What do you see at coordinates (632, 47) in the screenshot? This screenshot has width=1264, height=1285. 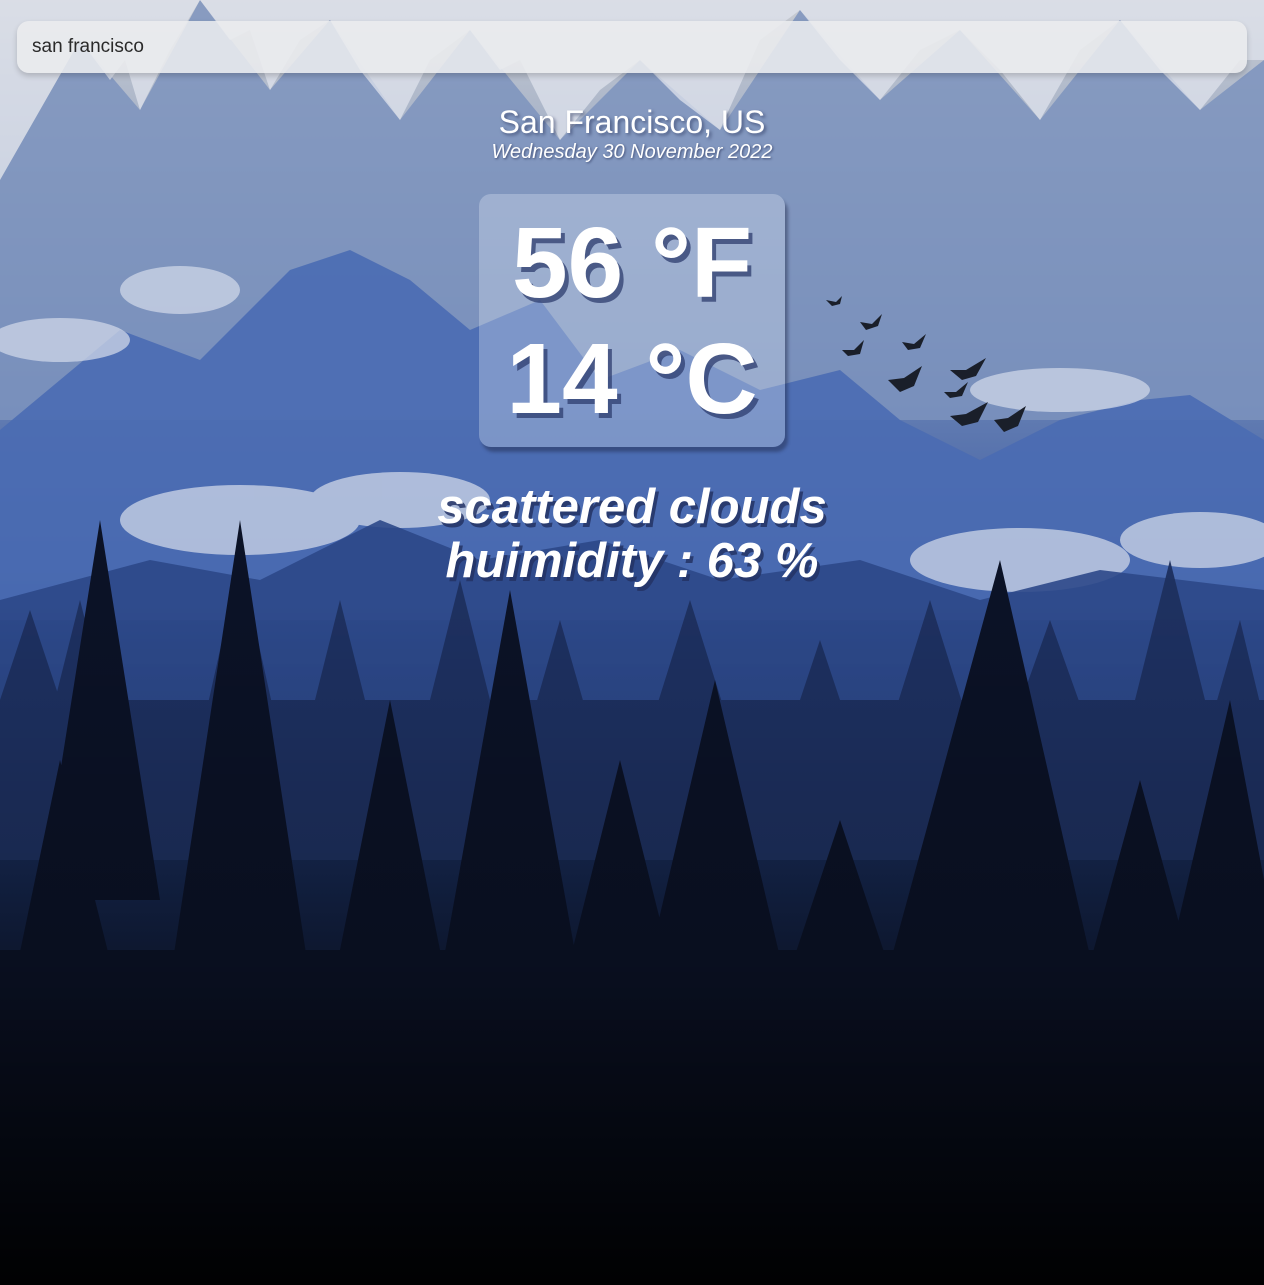 I see `search-input` at bounding box center [632, 47].